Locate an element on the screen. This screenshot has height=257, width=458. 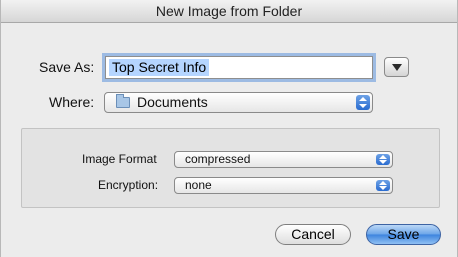
disclosure-triangle-icon is located at coordinates (397, 67).